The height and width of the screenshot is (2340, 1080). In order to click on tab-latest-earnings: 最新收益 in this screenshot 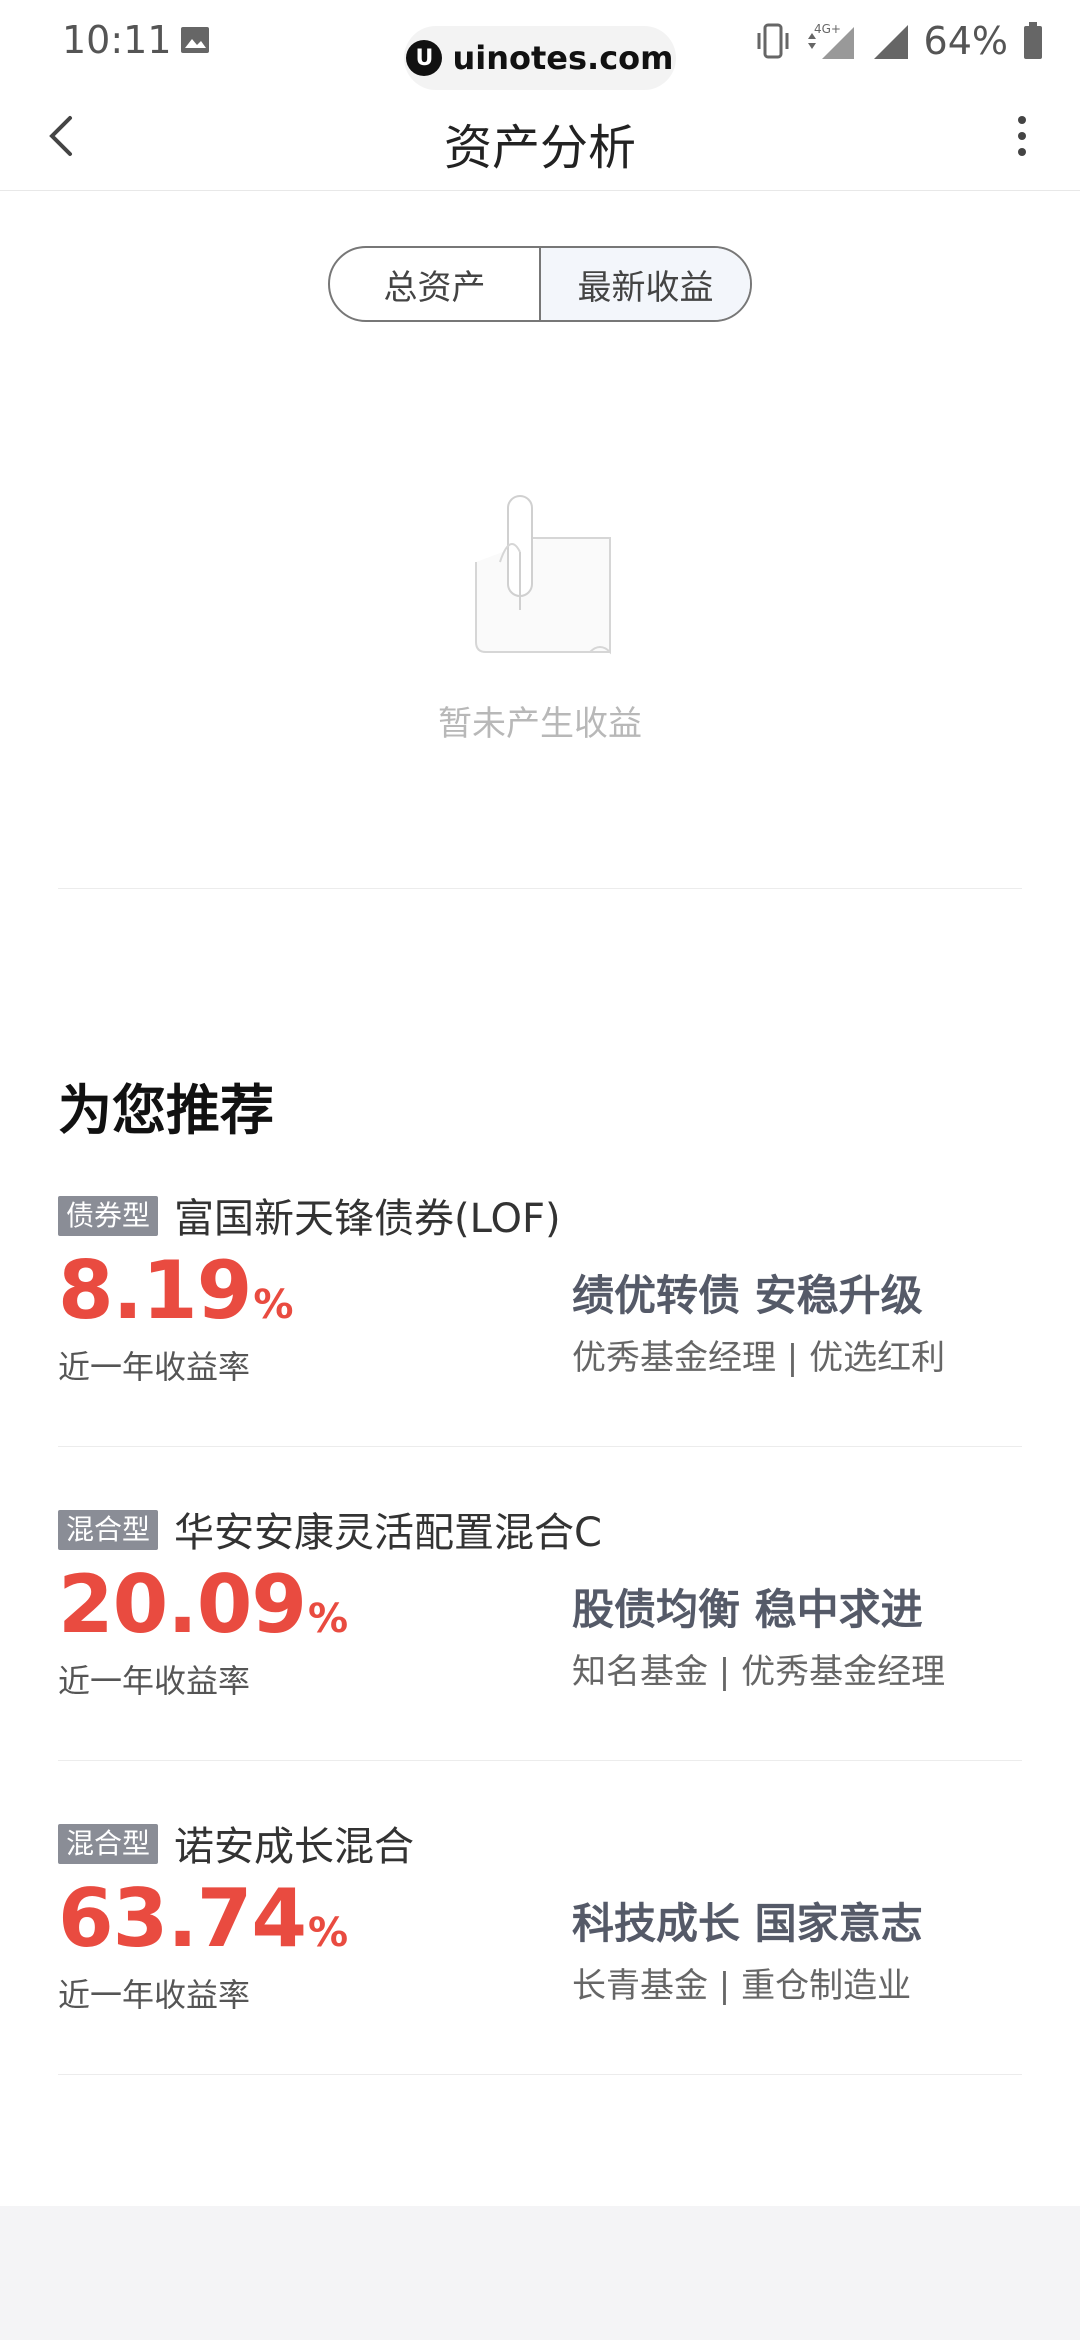, I will do `click(644, 284)`.